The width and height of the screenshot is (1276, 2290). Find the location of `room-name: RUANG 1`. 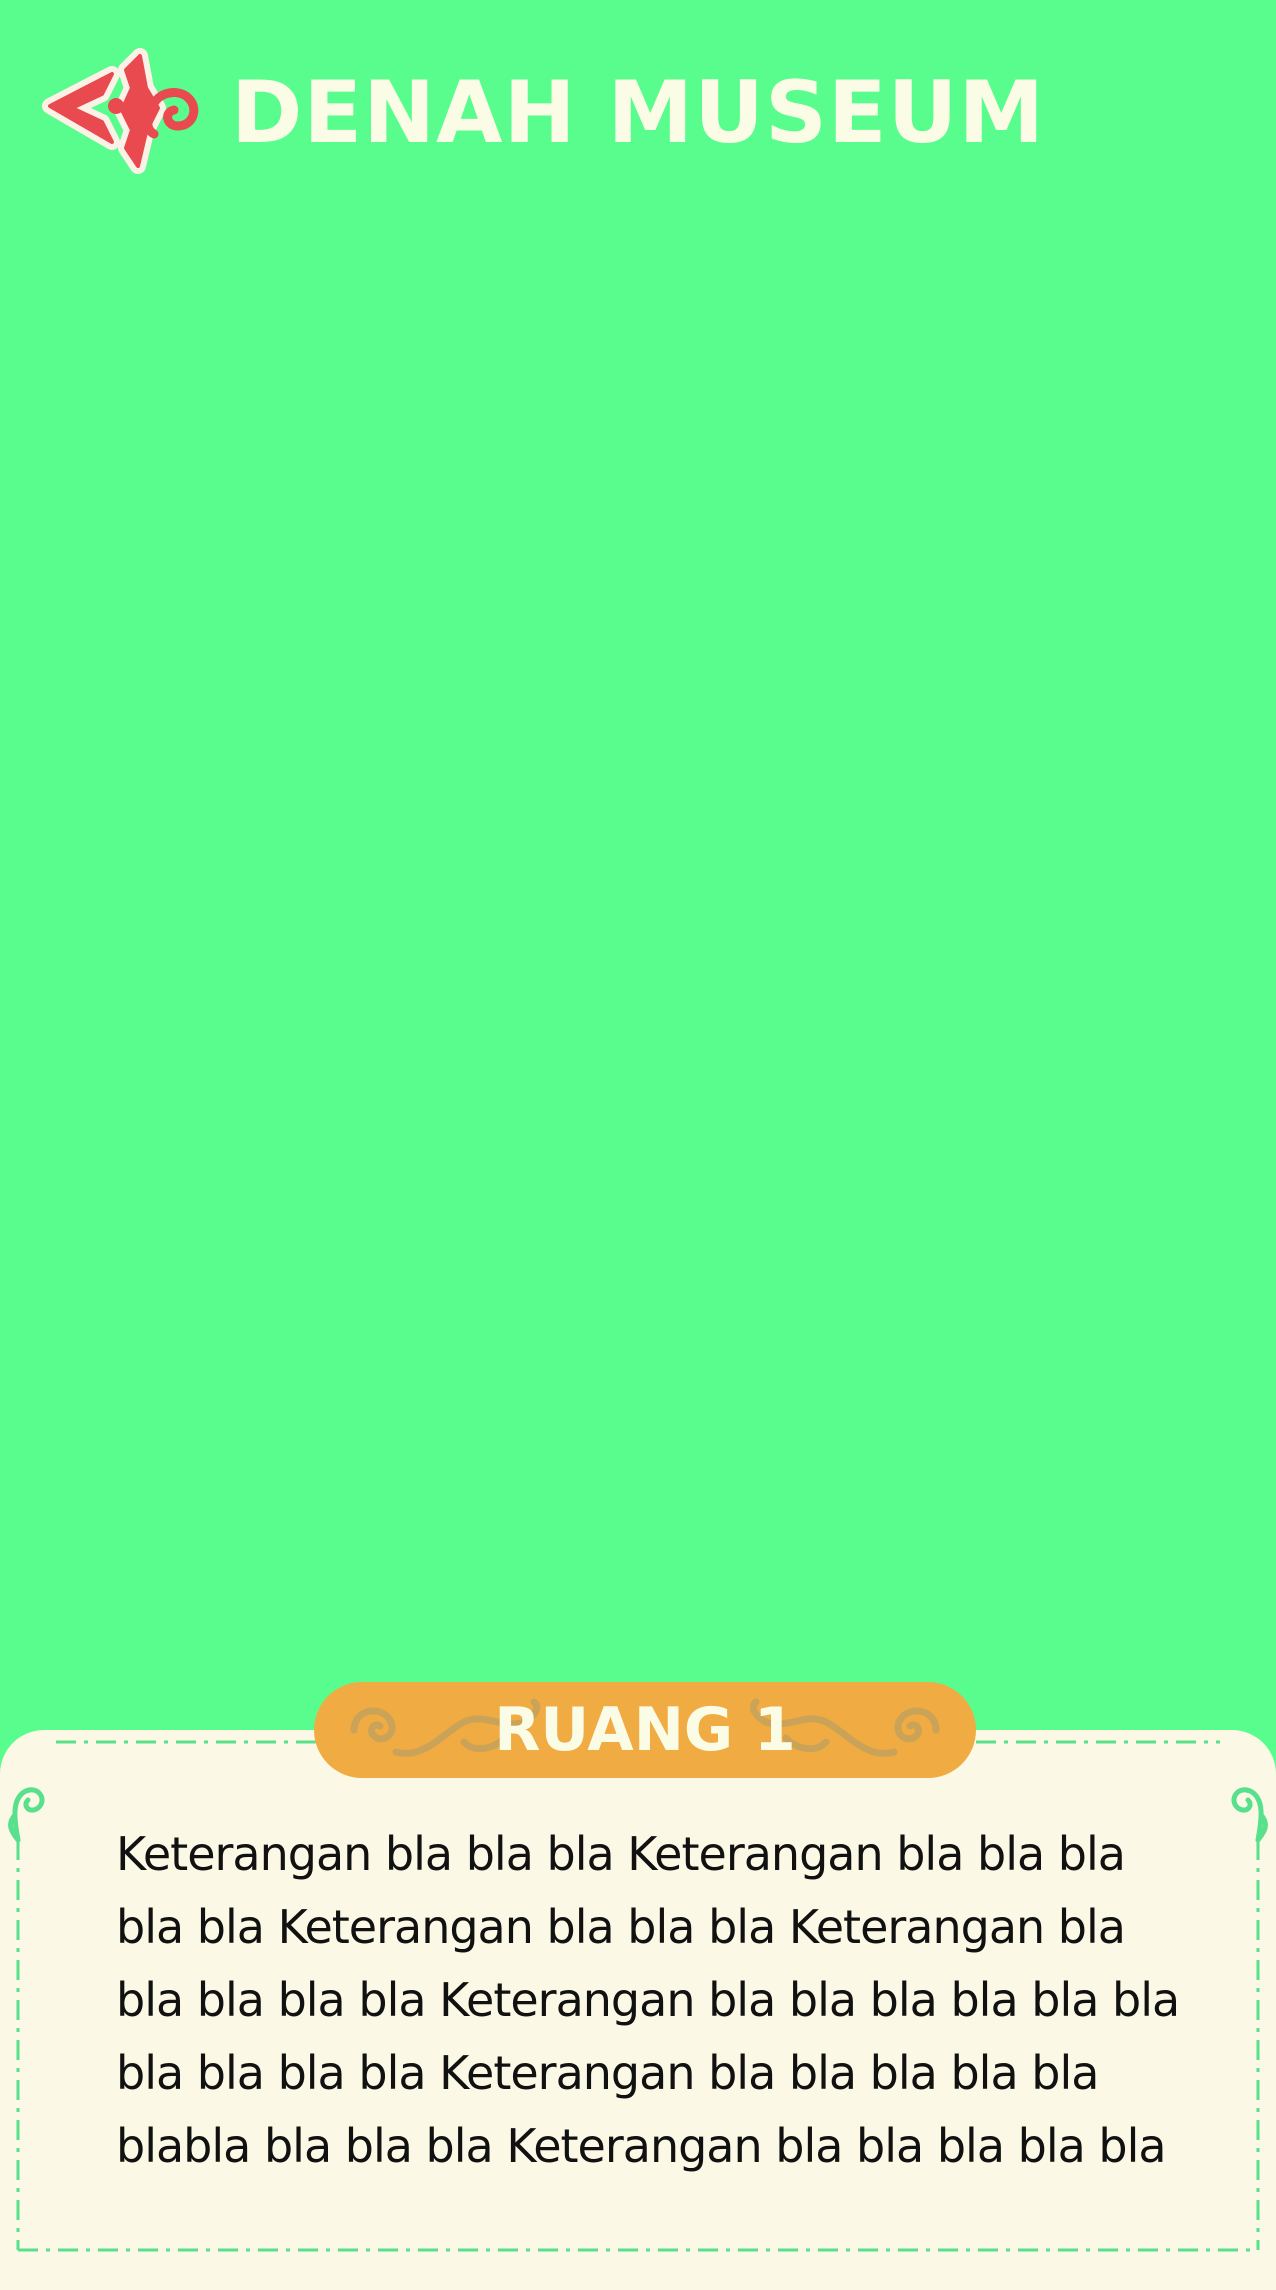

room-name: RUANG 1 is located at coordinates (645, 1730).